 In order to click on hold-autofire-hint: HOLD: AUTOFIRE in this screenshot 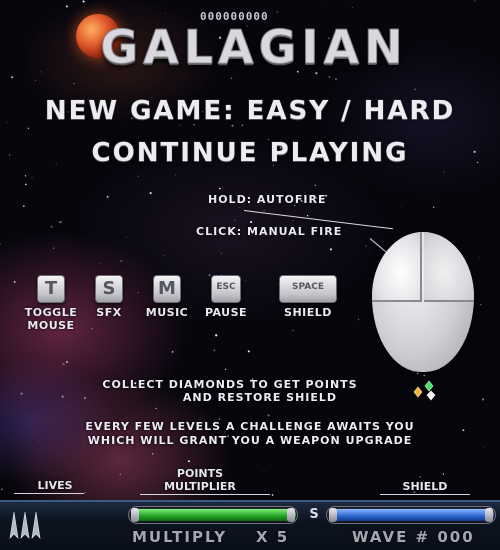, I will do `click(267, 199)`.